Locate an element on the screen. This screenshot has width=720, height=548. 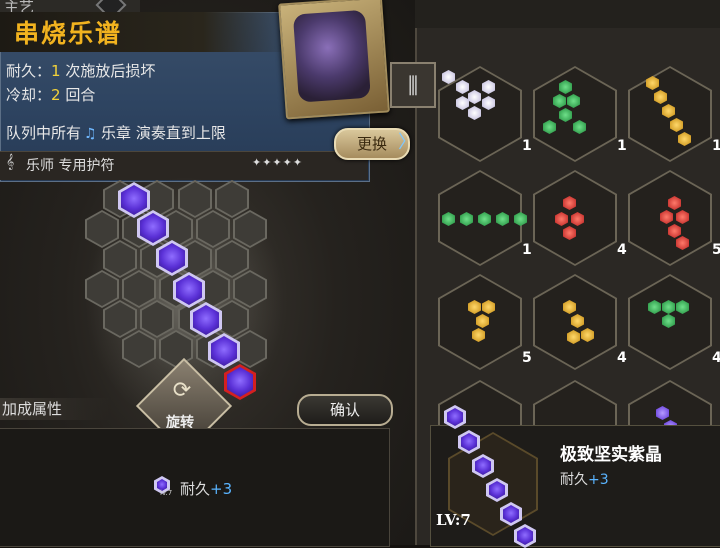
charm-name: 串烧乐谱 is located at coordinates (68, 33).